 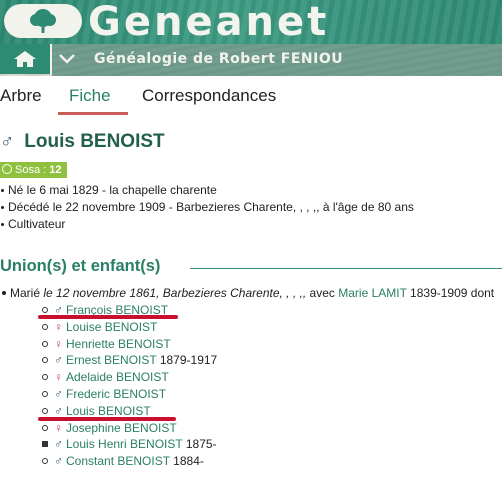 I want to click on bullet, so click(x=4, y=293).